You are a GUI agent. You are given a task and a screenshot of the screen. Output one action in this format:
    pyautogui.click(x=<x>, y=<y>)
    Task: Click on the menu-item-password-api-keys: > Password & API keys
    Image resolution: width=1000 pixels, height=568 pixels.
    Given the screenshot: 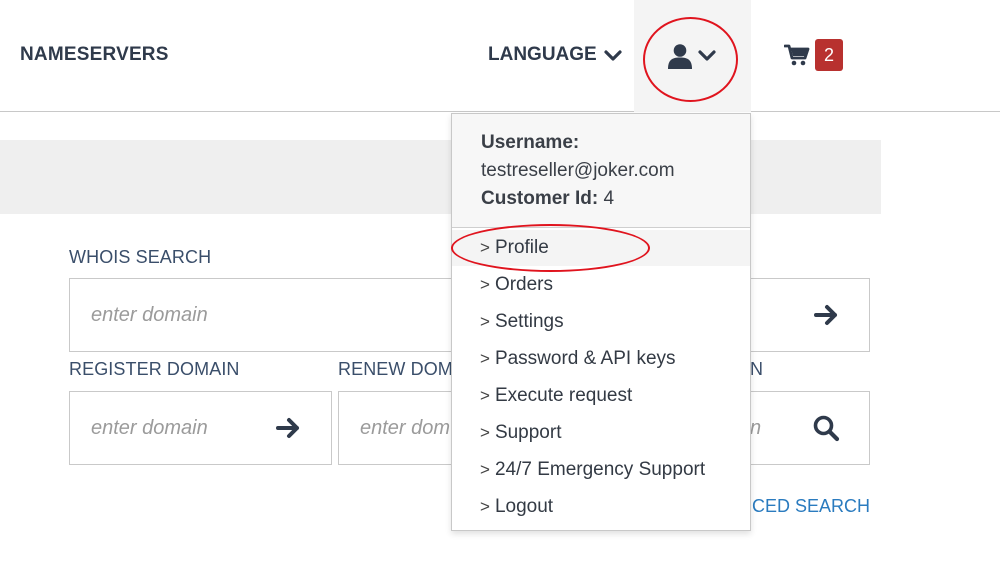 What is the action you would take?
    pyautogui.click(x=601, y=359)
    